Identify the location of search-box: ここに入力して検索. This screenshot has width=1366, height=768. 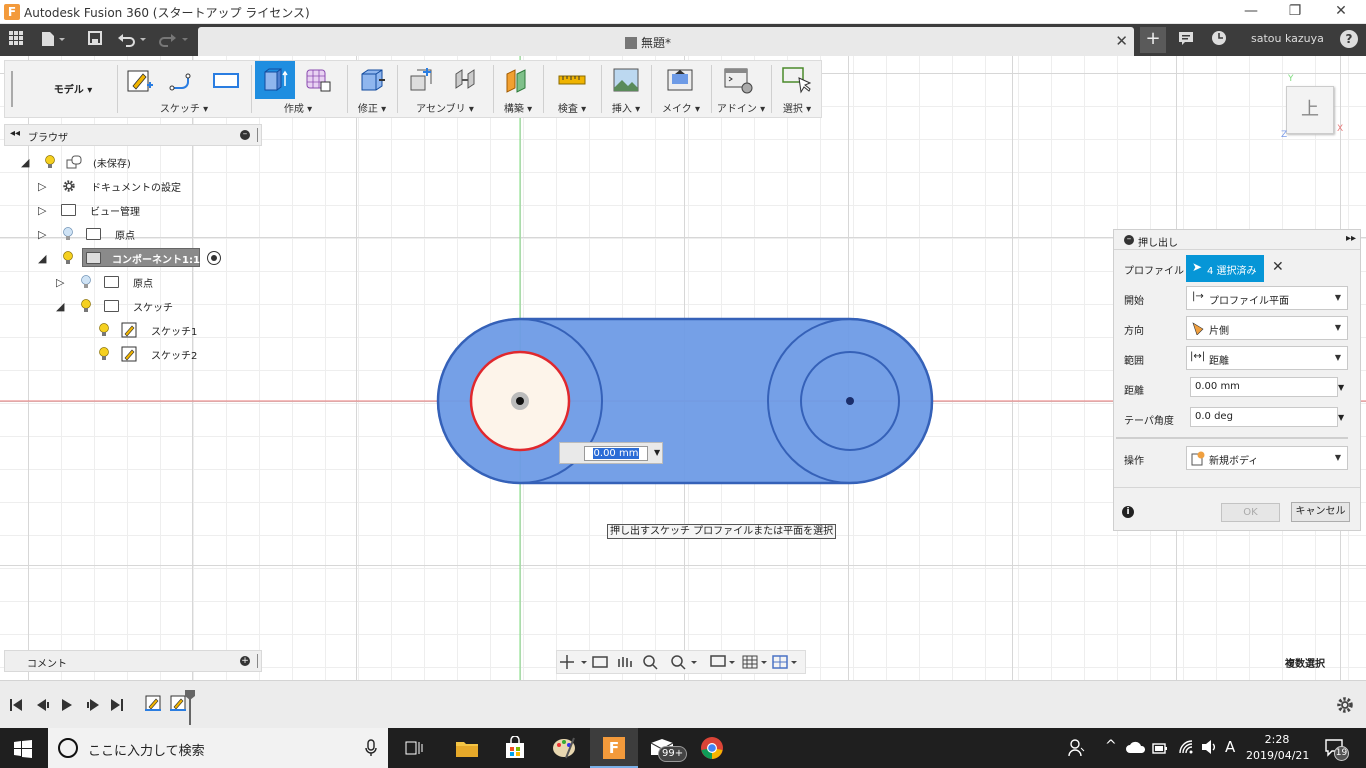
(218, 748).